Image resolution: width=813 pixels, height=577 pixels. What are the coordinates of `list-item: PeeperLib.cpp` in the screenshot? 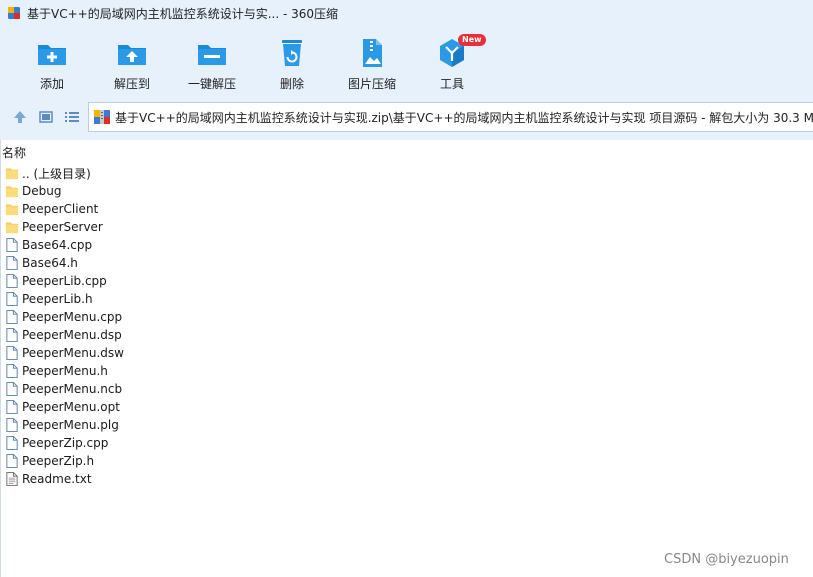 It's located at (64, 281).